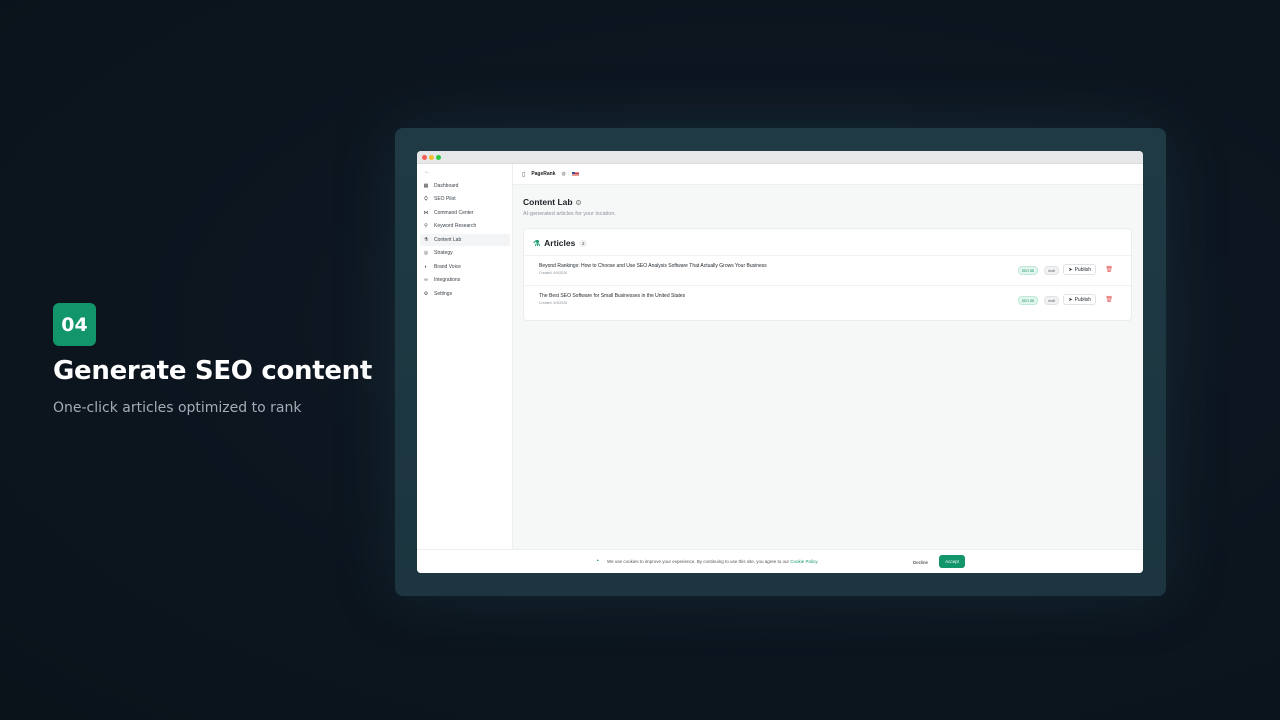  What do you see at coordinates (780, 157) in the screenshot?
I see `window-titlebar` at bounding box center [780, 157].